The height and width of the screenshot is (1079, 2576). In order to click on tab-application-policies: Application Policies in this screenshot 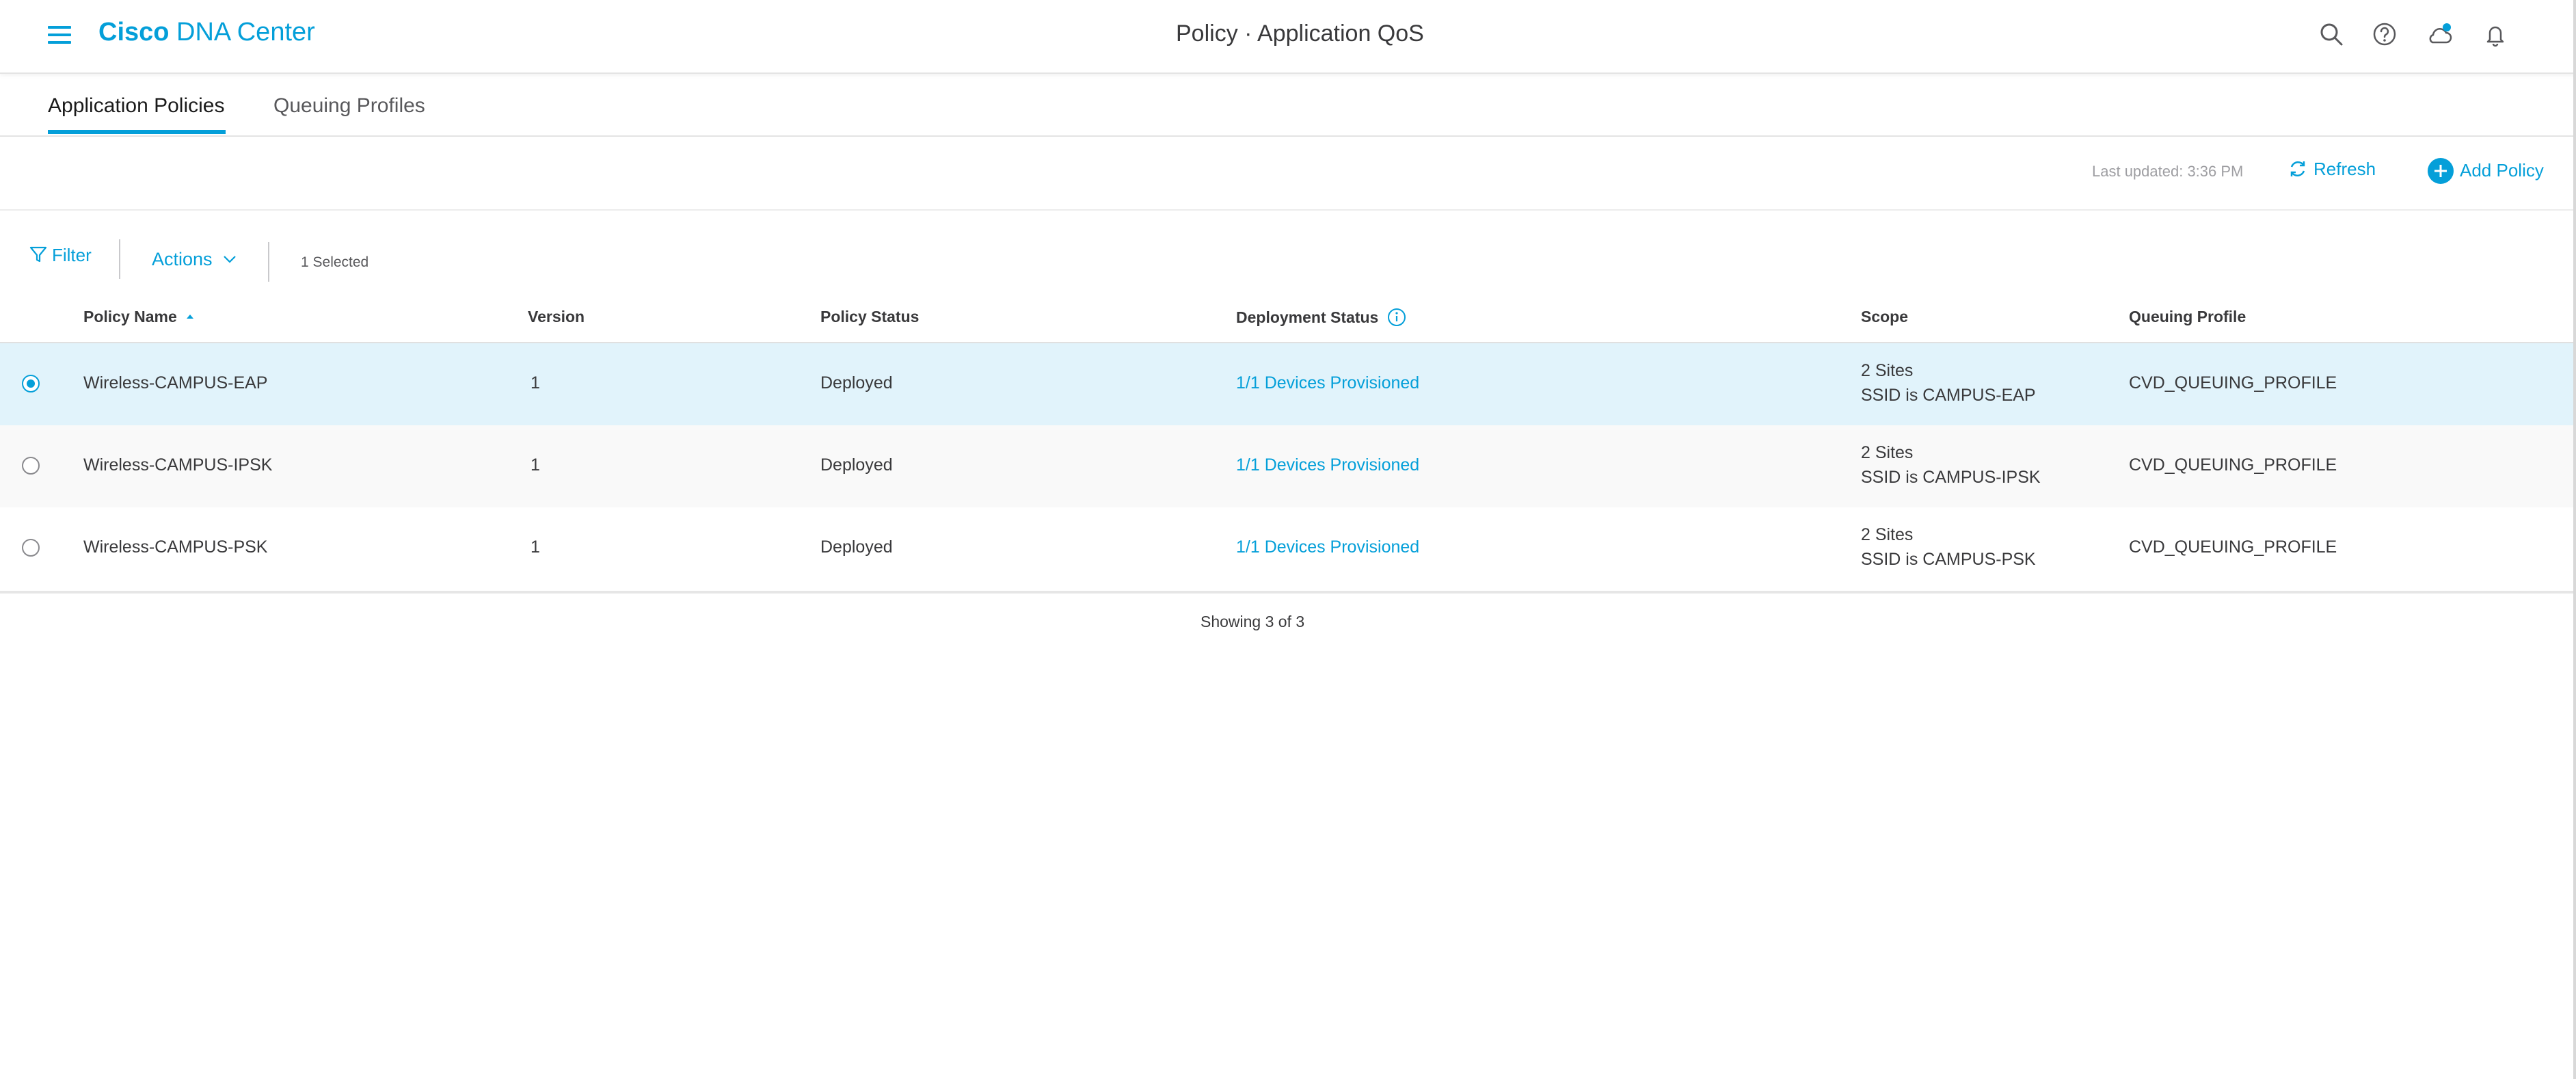, I will do `click(136, 106)`.